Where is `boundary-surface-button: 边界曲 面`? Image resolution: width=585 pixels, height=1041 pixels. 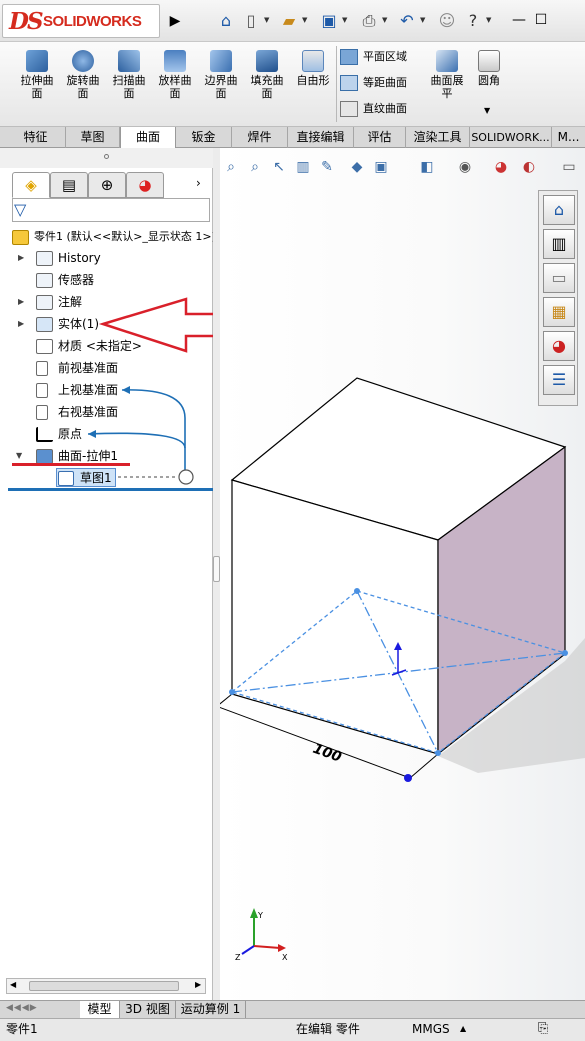 boundary-surface-button: 边界曲 面 is located at coordinates (221, 75).